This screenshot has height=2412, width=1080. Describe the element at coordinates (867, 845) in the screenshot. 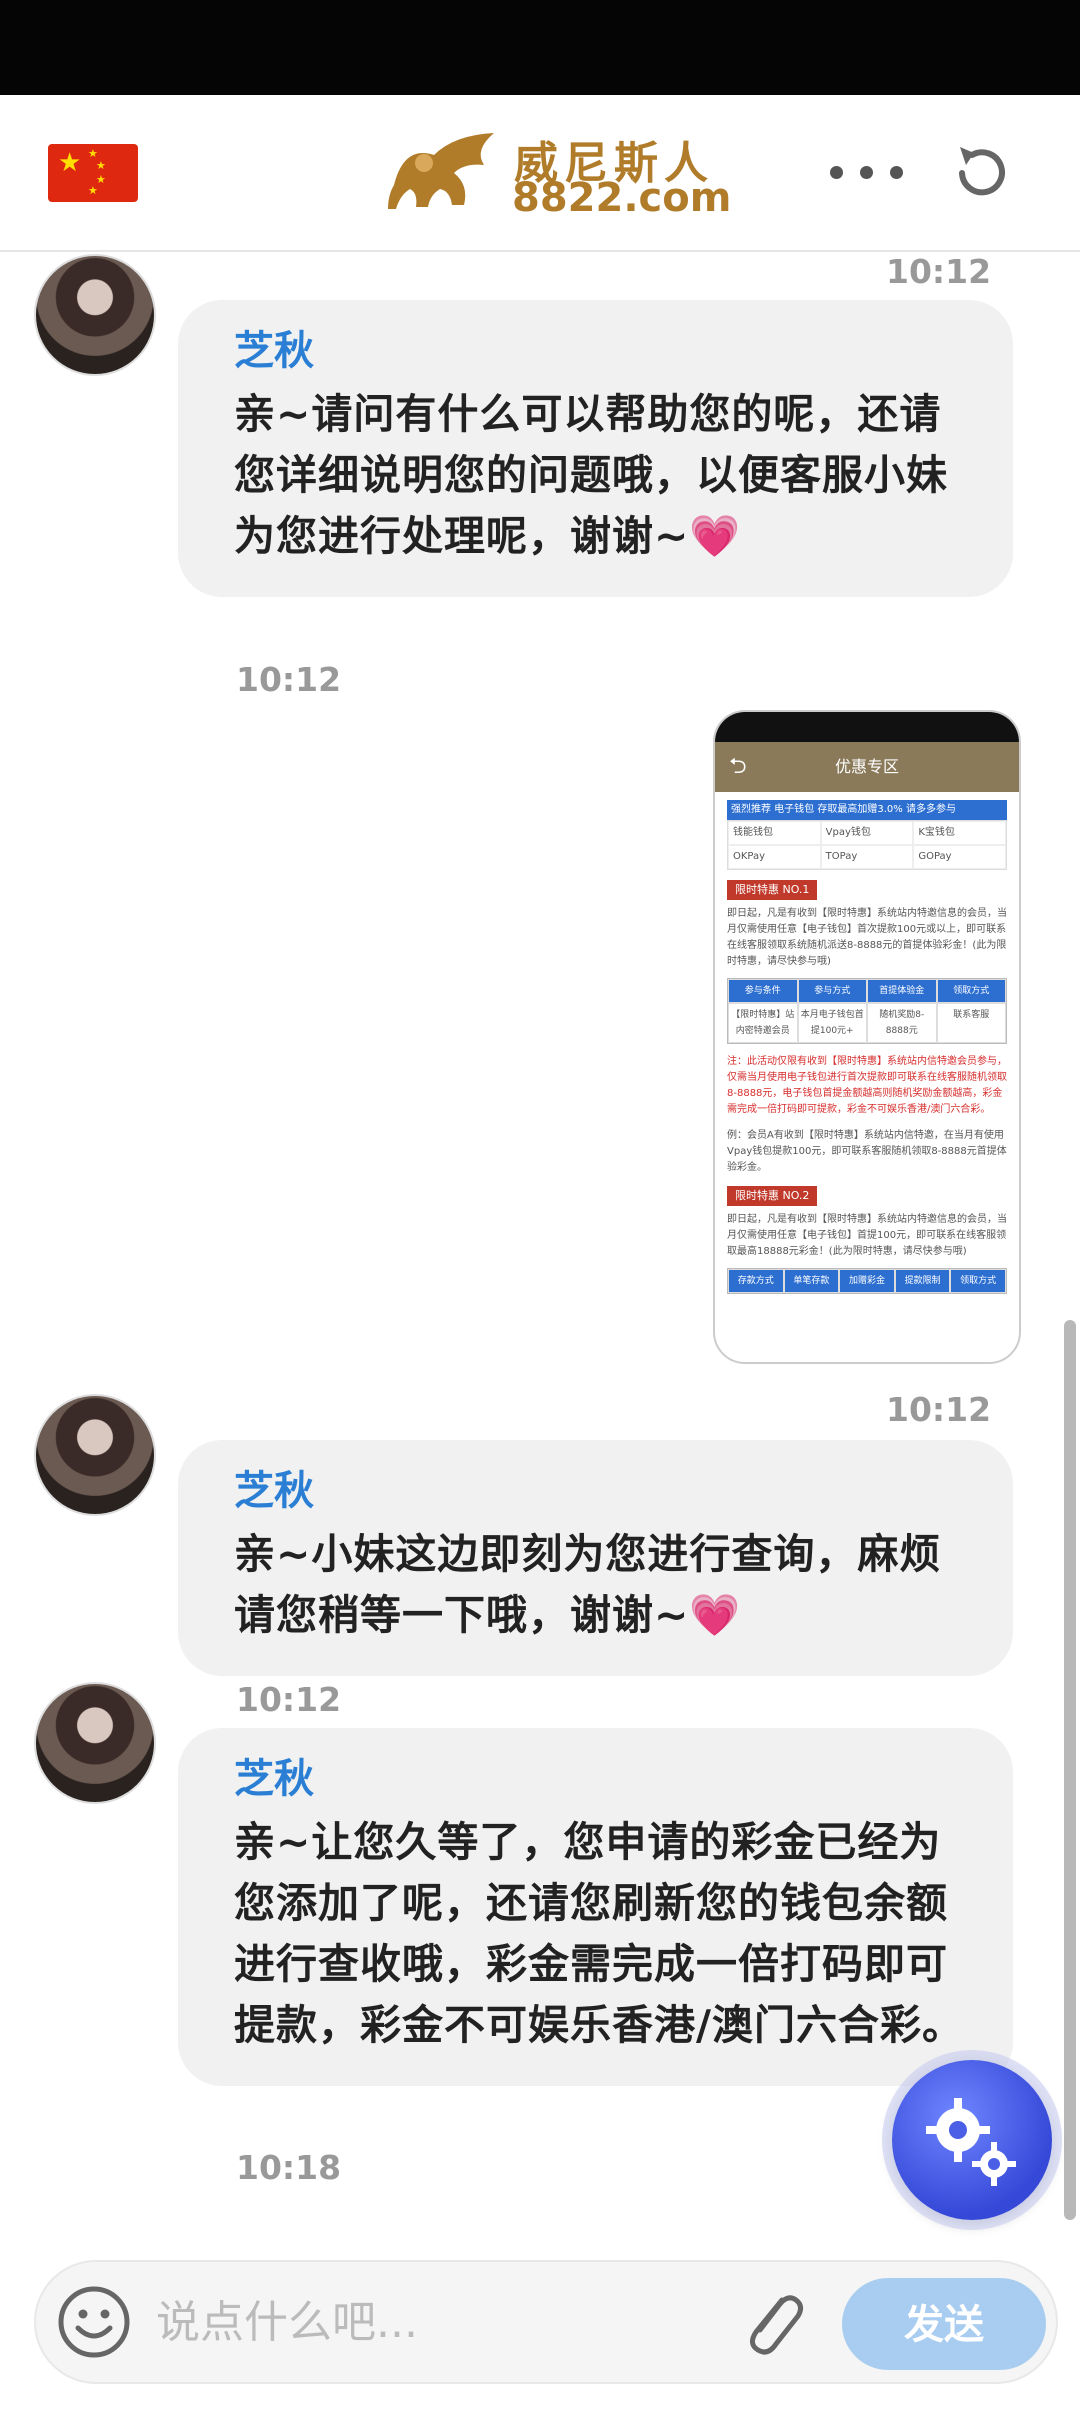

I see `wallet-grid: 钱能钱包 Vpay钱包 K宝钱包 OKPay TOPay GOPay` at that location.